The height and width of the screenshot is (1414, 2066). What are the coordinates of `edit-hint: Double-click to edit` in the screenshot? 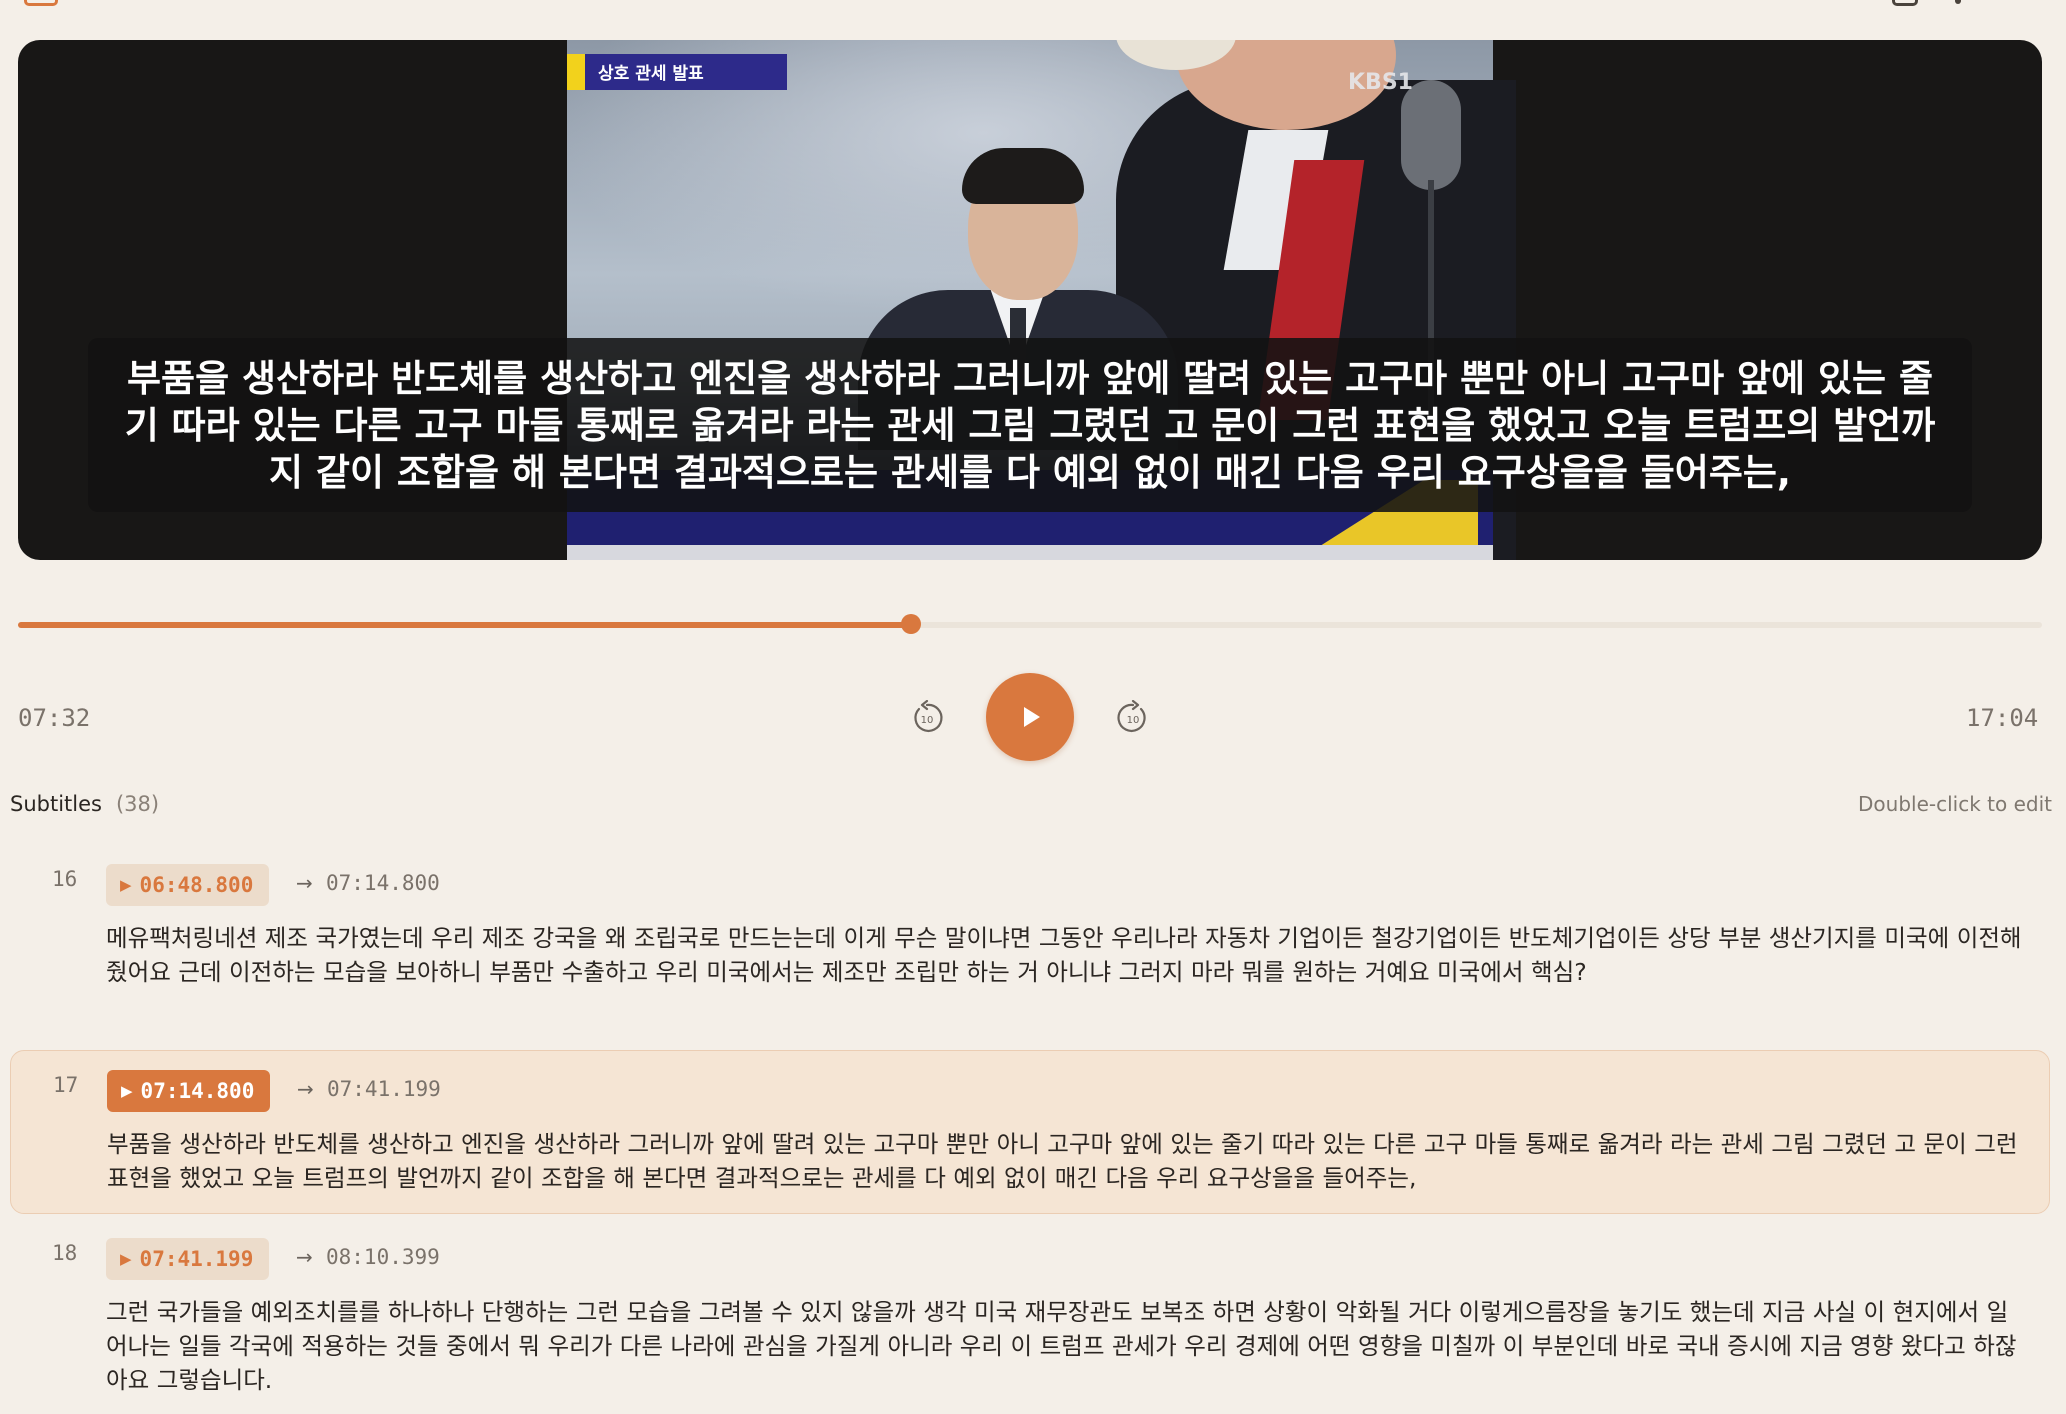 It's located at (1955, 804).